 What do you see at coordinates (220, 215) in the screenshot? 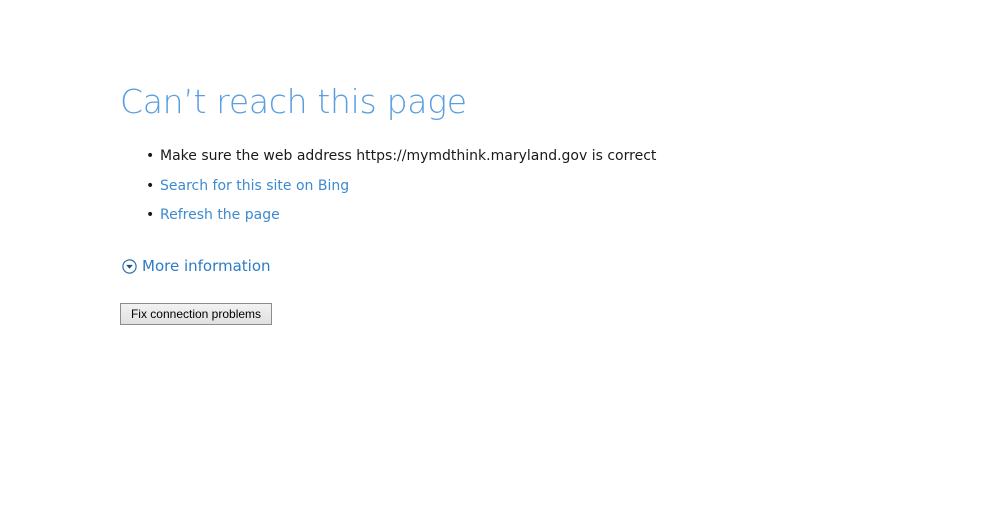
I see `refresh-page-link: Refresh the page` at bounding box center [220, 215].